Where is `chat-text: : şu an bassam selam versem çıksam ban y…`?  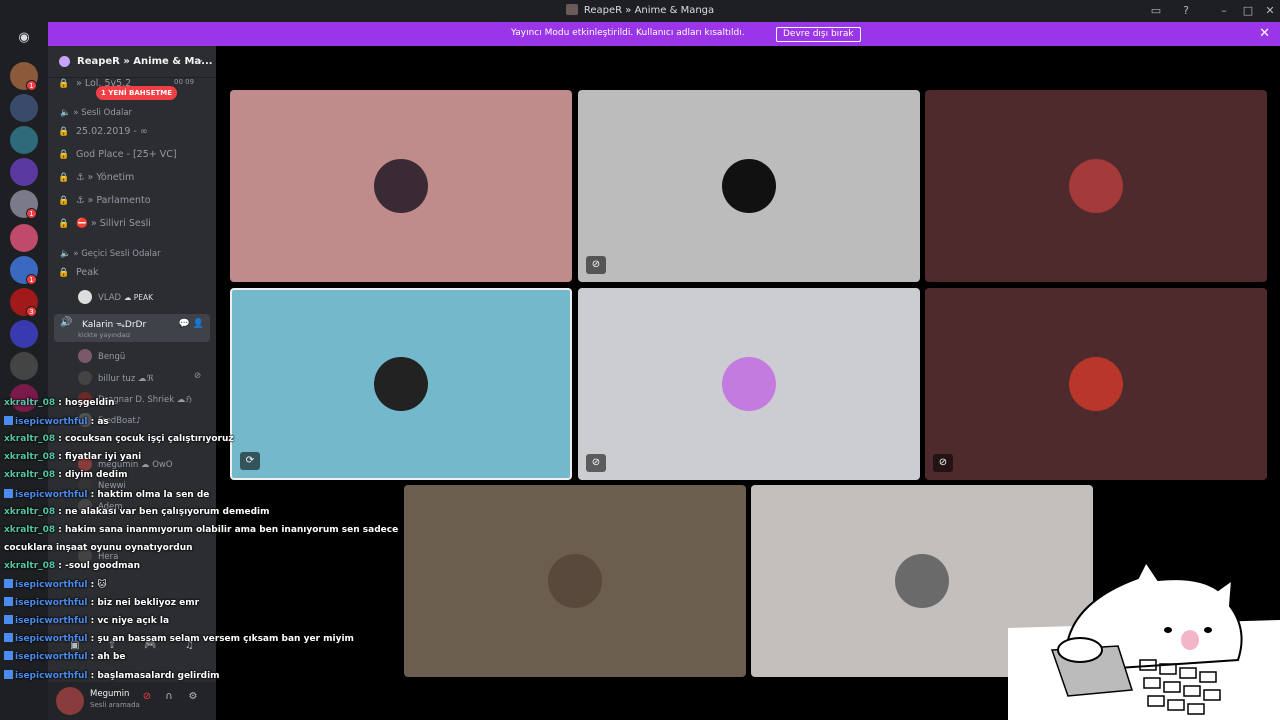 chat-text: : şu an bassam selam versem çıksam ban y… is located at coordinates (220, 639).